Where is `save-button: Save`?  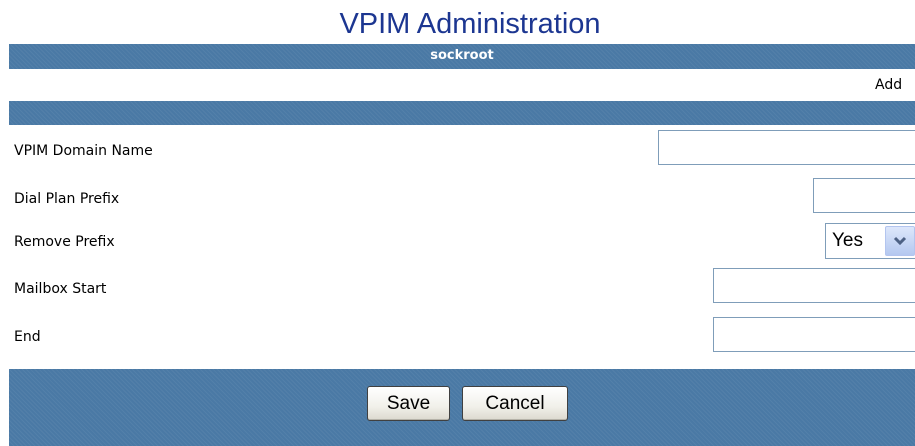
save-button: Save is located at coordinates (408, 403).